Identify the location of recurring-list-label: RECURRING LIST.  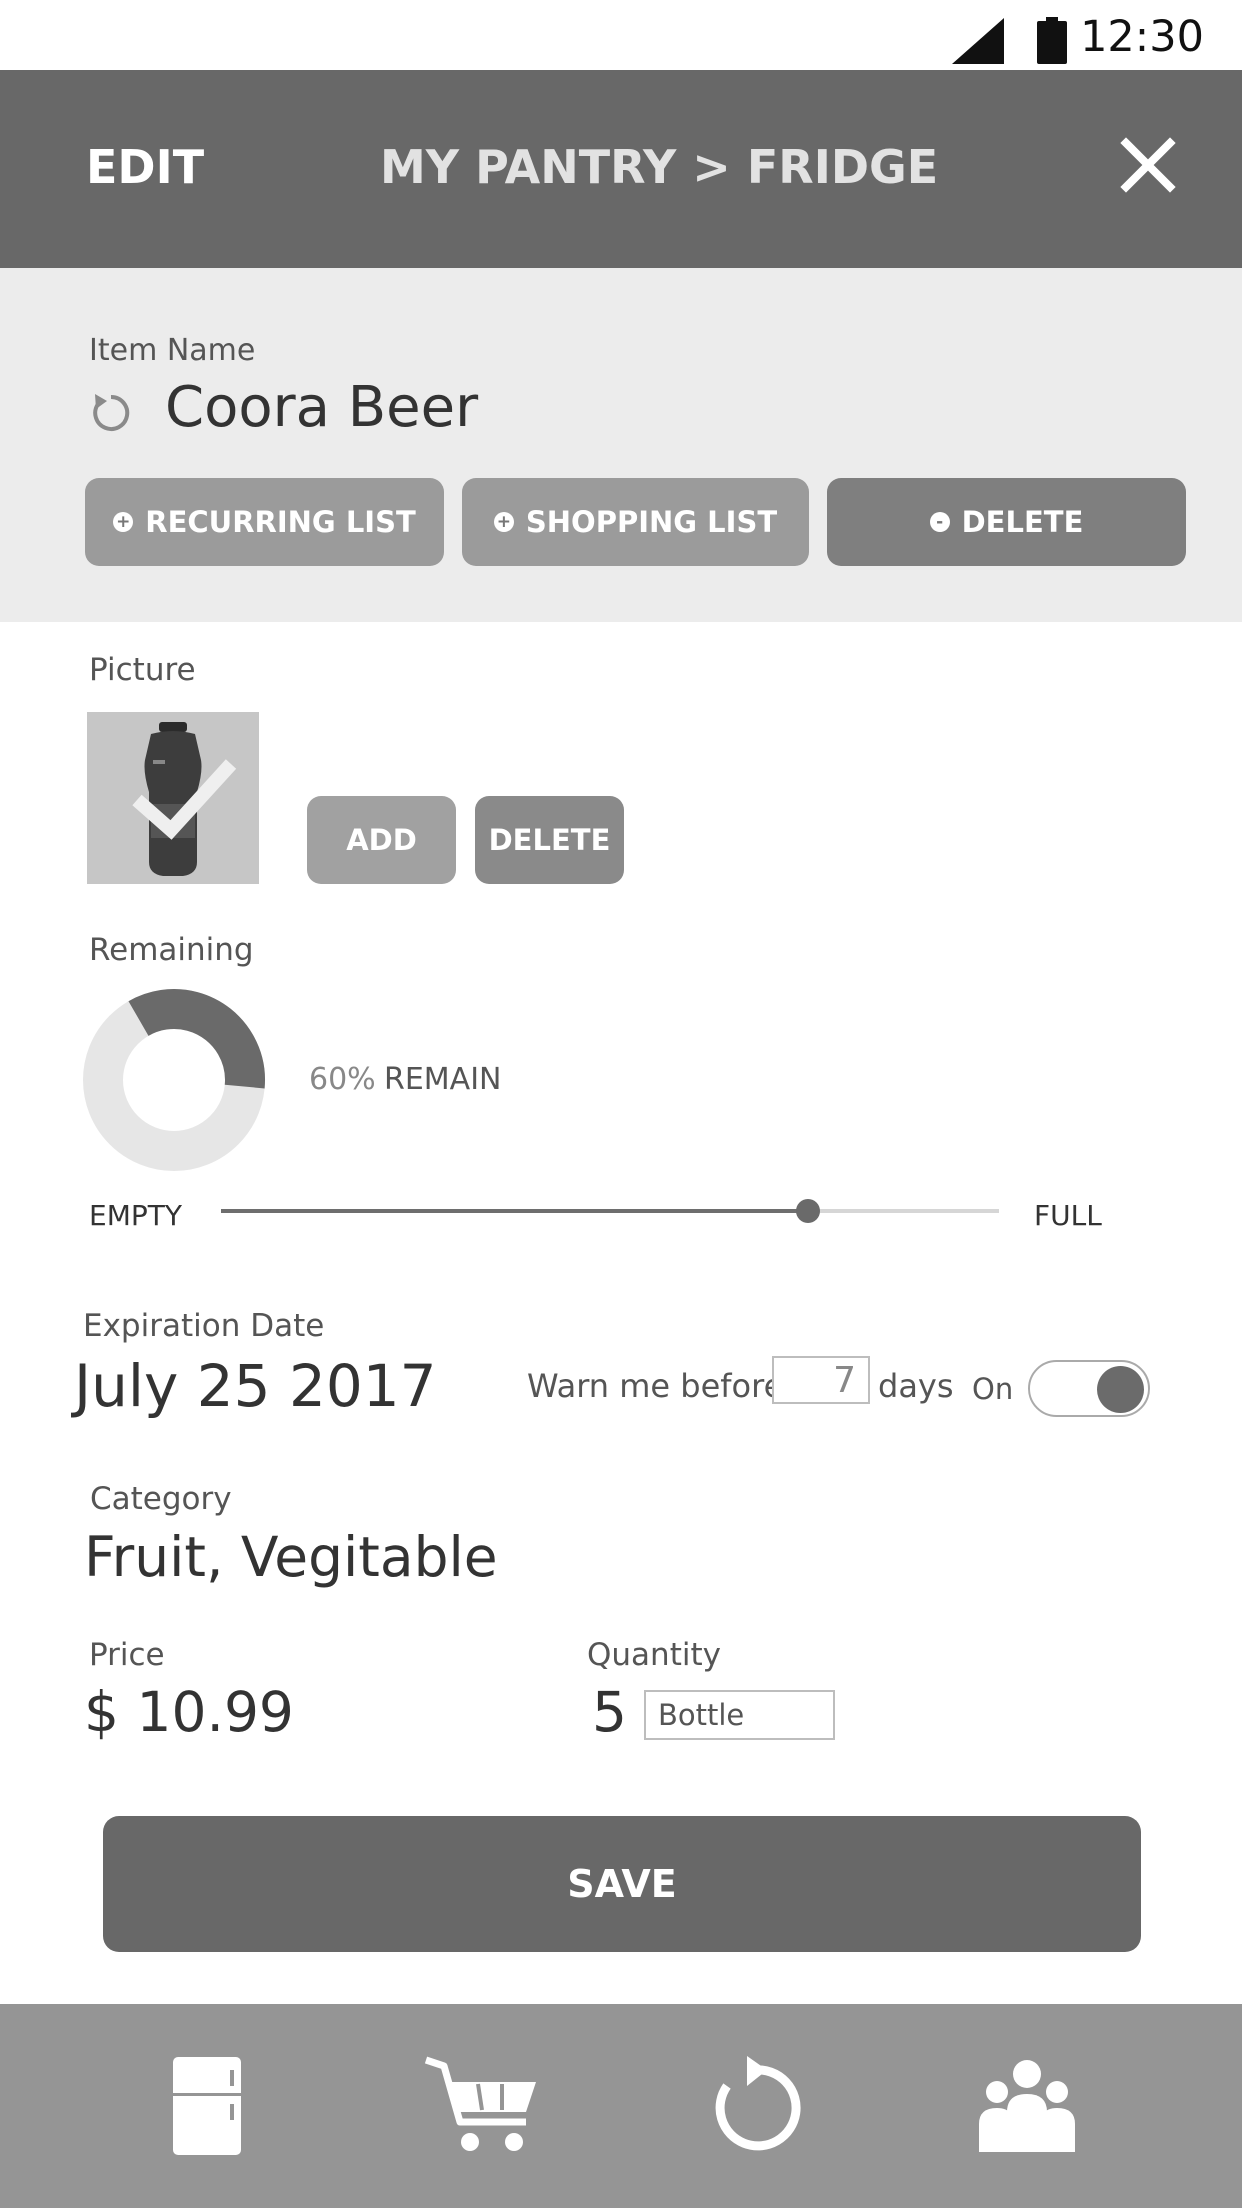
(280, 522).